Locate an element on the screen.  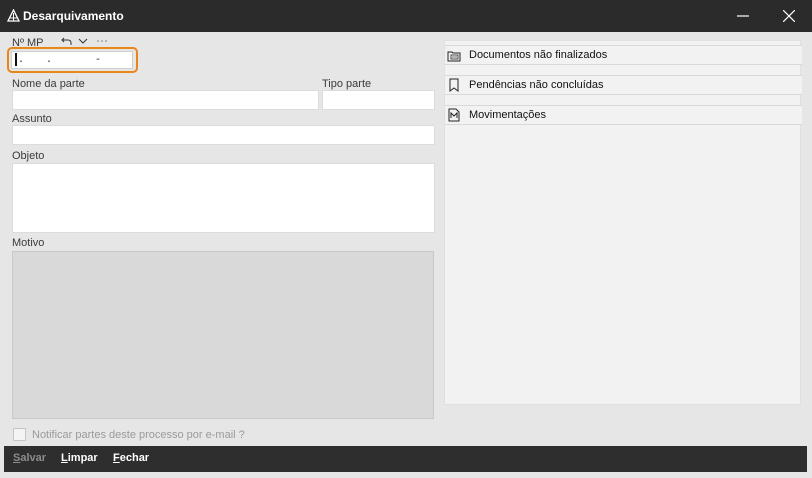
save-button: Salvar is located at coordinates (29, 458).